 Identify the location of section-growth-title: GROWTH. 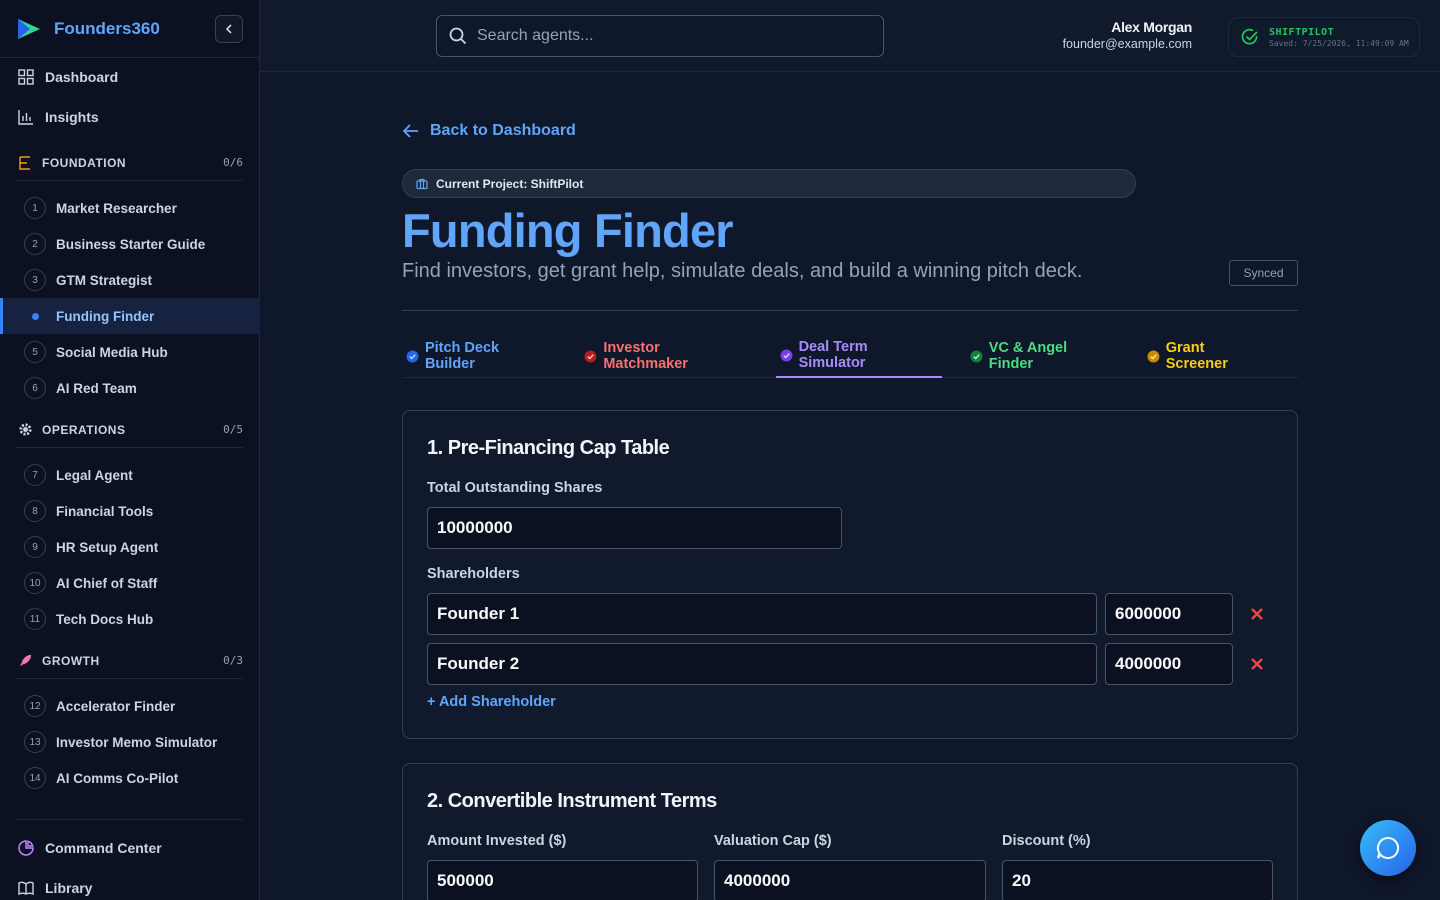
(71, 660).